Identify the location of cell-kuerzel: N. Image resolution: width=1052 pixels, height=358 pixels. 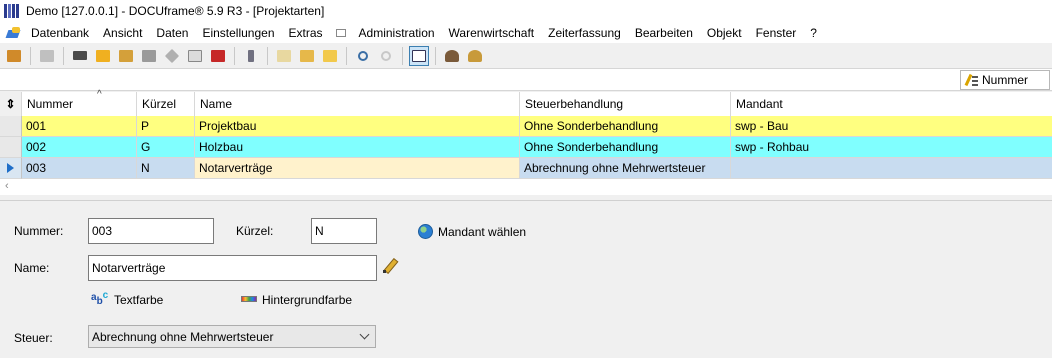
(166, 168).